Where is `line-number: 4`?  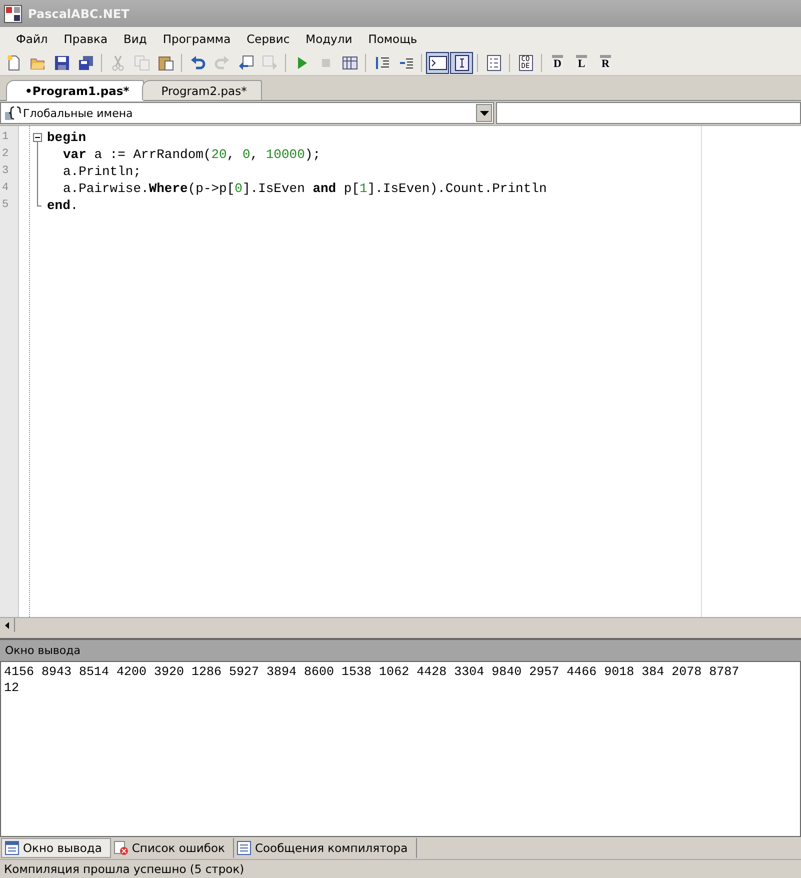 line-number: 4 is located at coordinates (5, 188).